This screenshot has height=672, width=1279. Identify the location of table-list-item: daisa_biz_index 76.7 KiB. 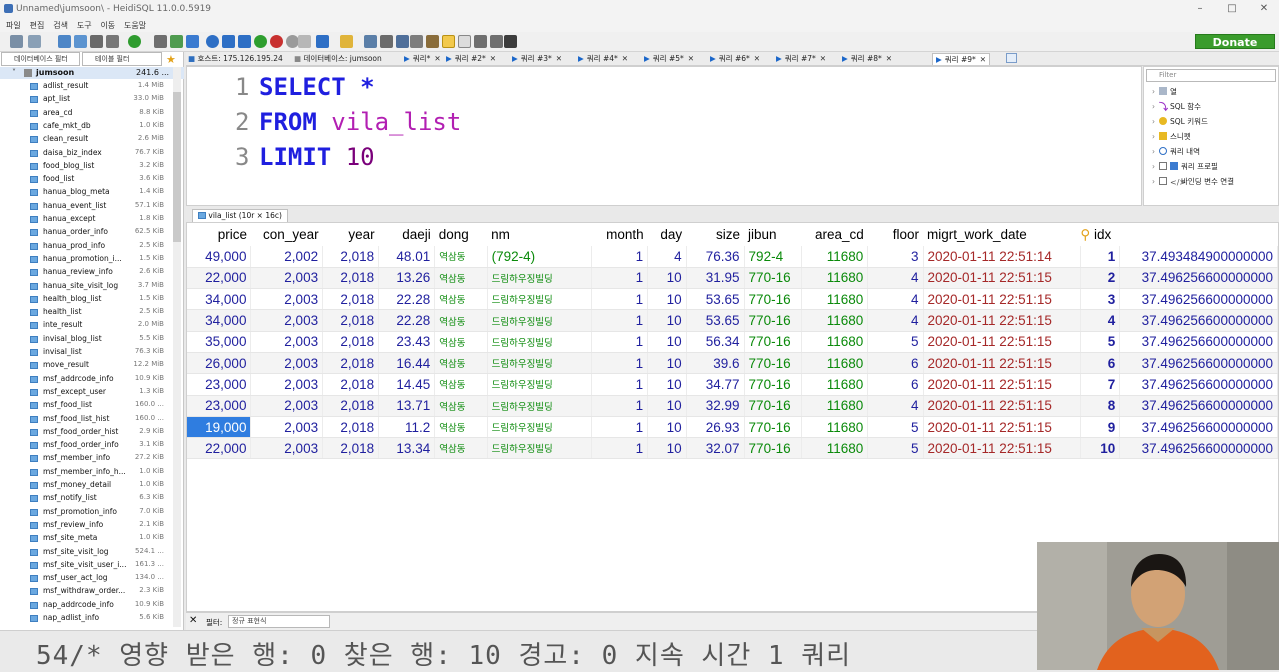
(92, 153).